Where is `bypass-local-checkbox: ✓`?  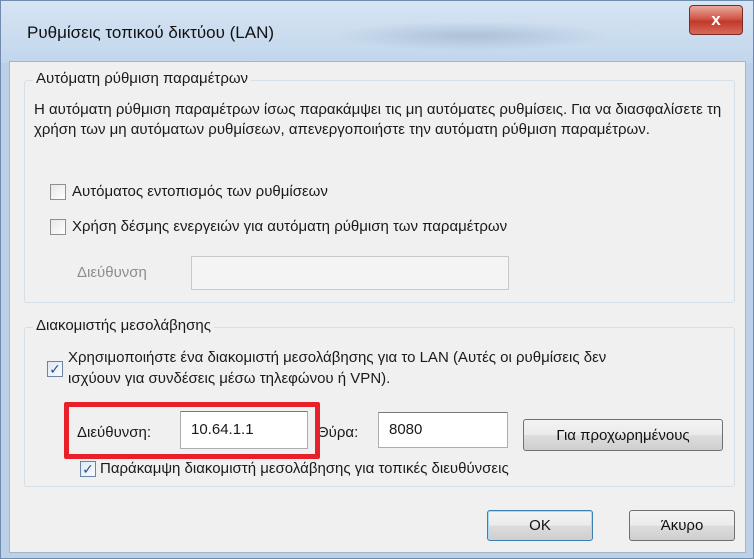
bypass-local-checkbox: ✓ is located at coordinates (88, 469).